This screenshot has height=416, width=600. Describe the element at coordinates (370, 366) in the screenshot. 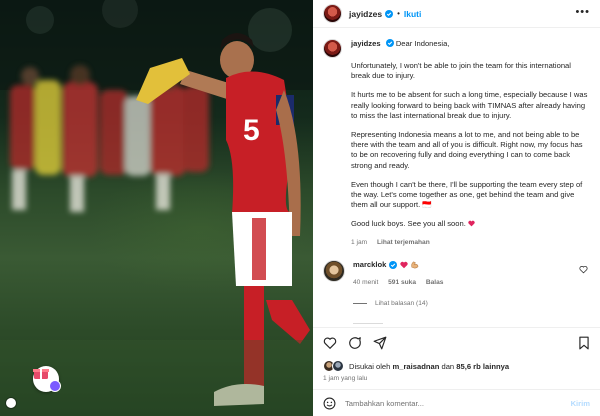

I see `liked-by-prefix: Disukai oleh` at that location.